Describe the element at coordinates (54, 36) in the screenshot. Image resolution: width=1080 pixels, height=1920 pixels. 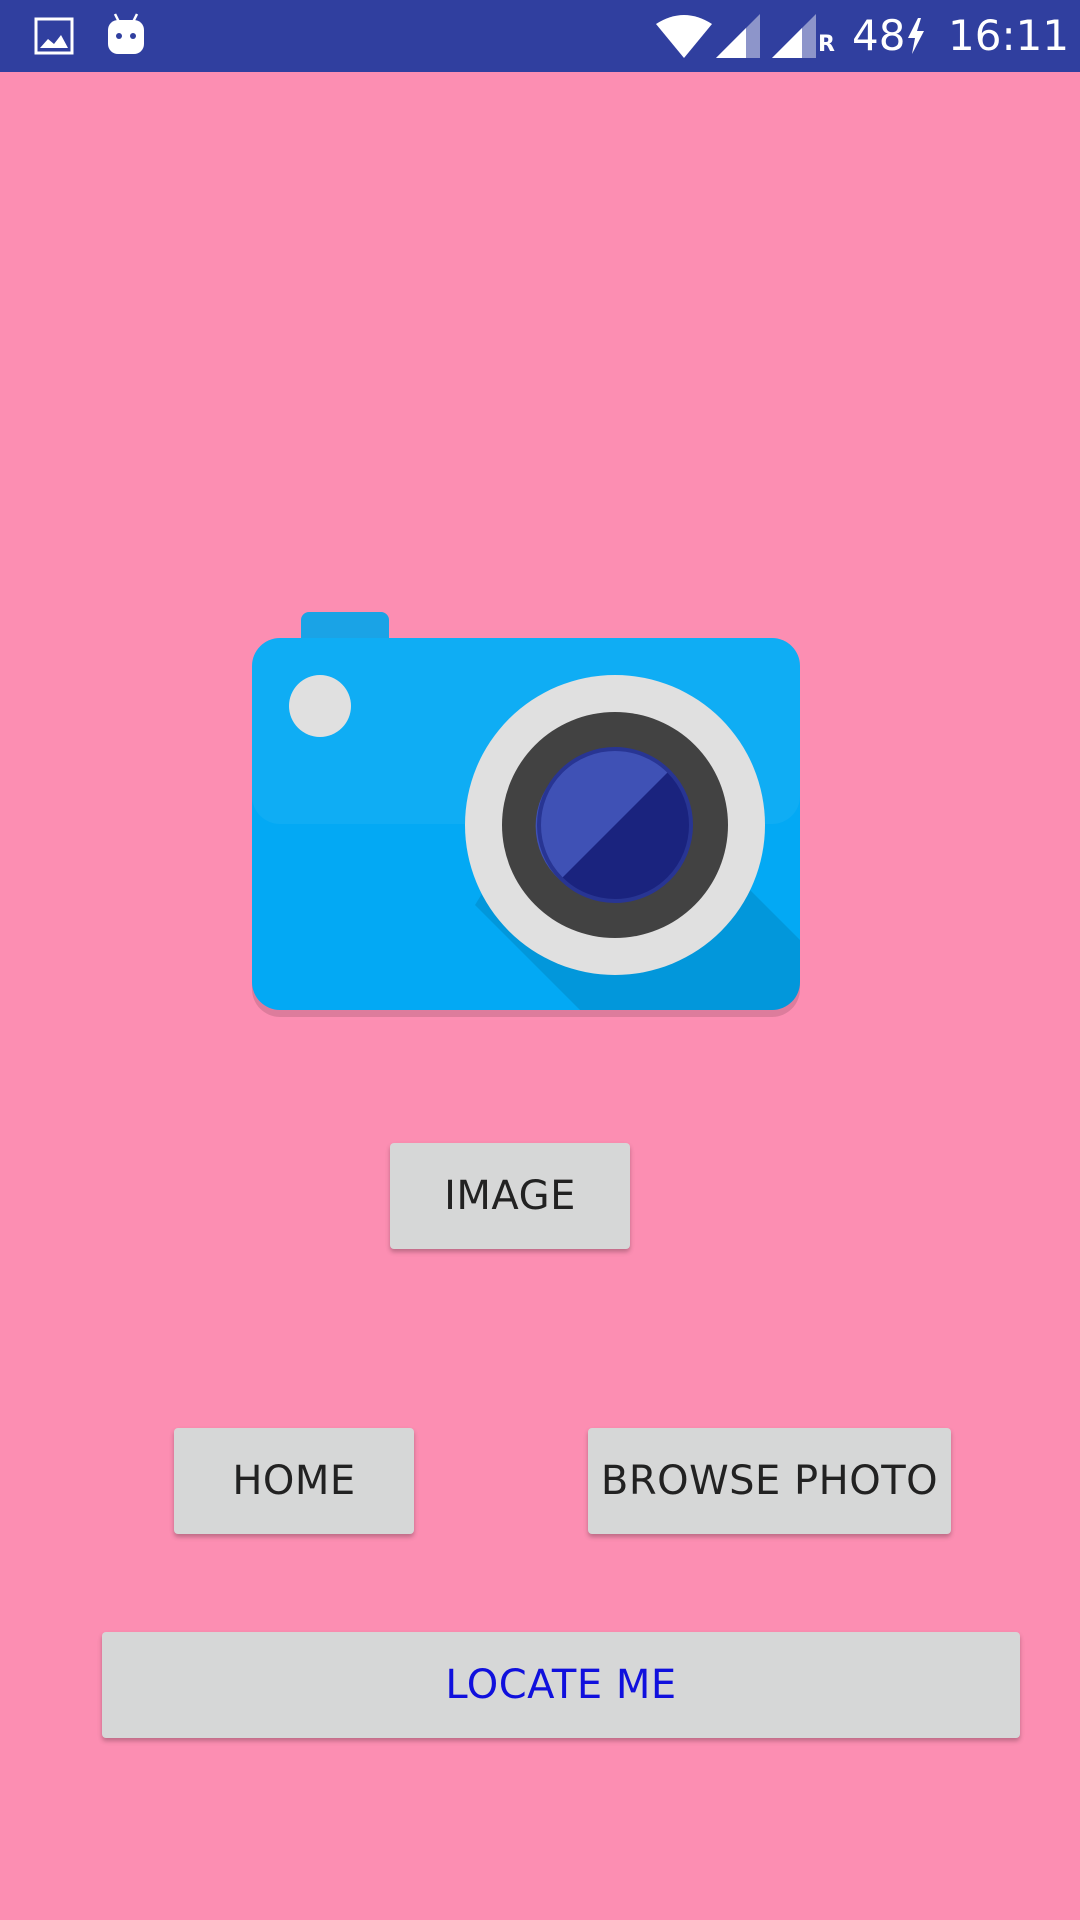
I see `image-notification-icon` at that location.